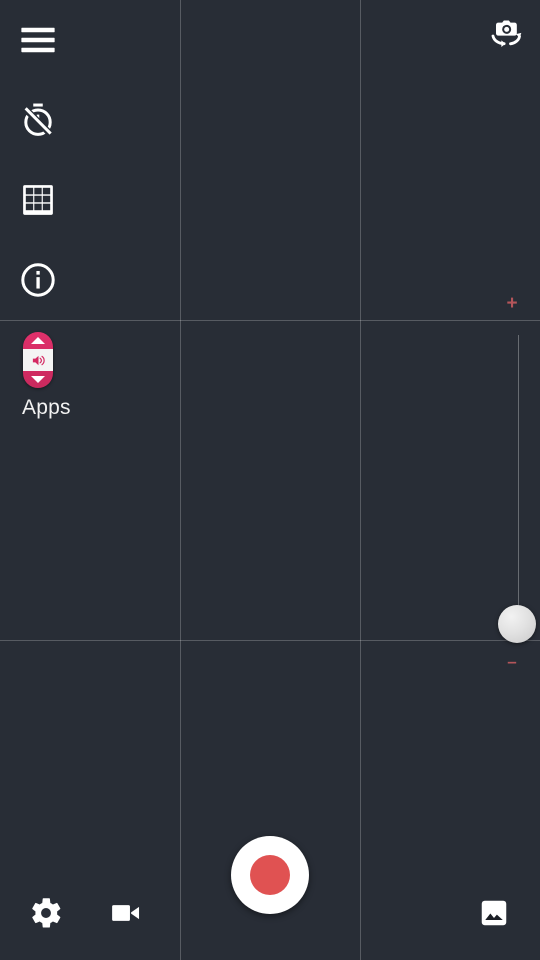 This screenshot has width=540, height=960. Describe the element at coordinates (38, 379) in the screenshot. I see `volume-down-arrow-icon` at that location.